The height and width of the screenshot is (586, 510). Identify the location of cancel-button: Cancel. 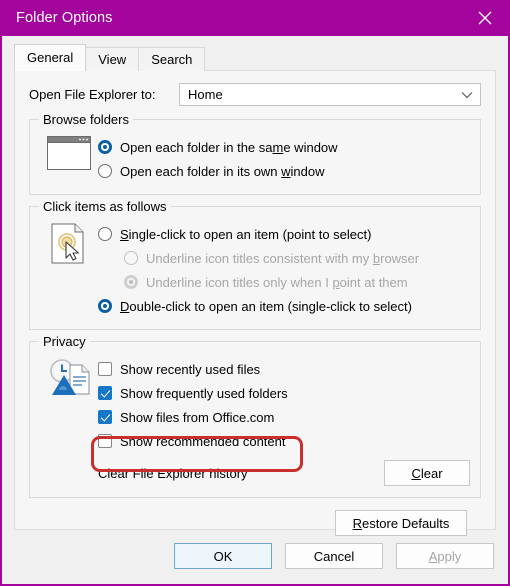
(334, 556).